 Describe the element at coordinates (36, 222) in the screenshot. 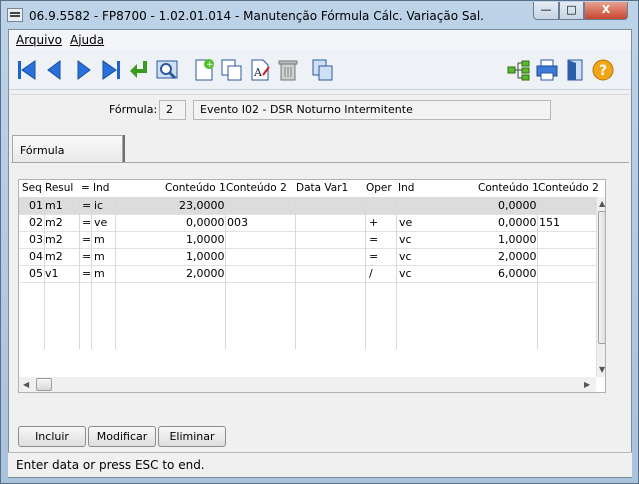

I see `cell-seq: 02` at that location.